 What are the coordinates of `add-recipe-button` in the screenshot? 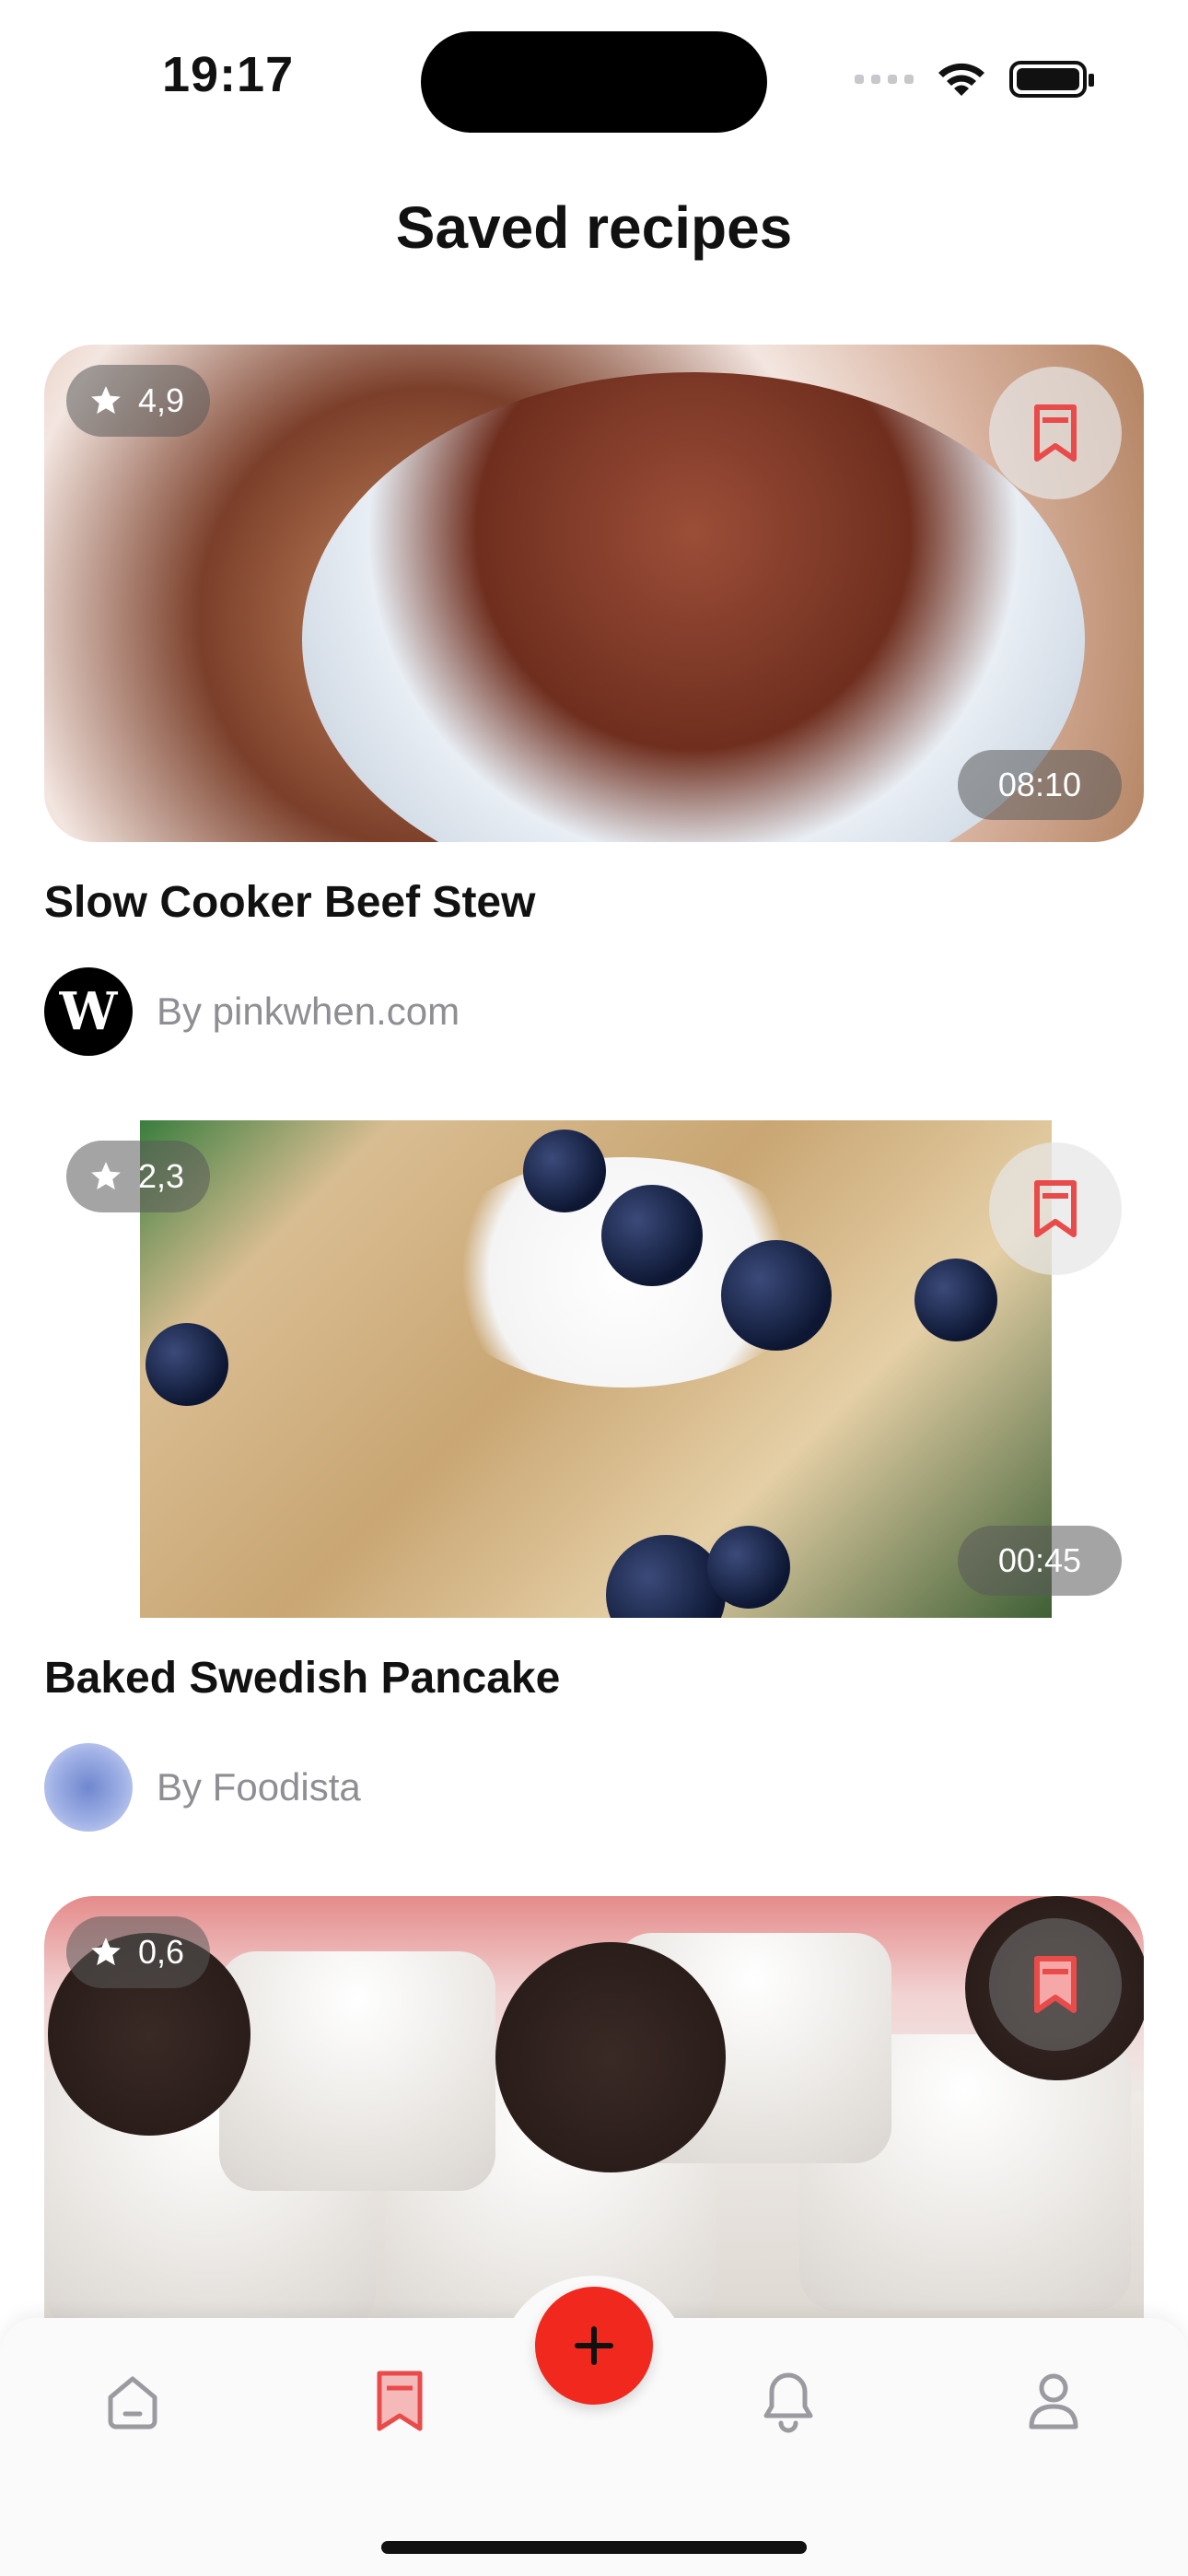 It's located at (594, 2346).